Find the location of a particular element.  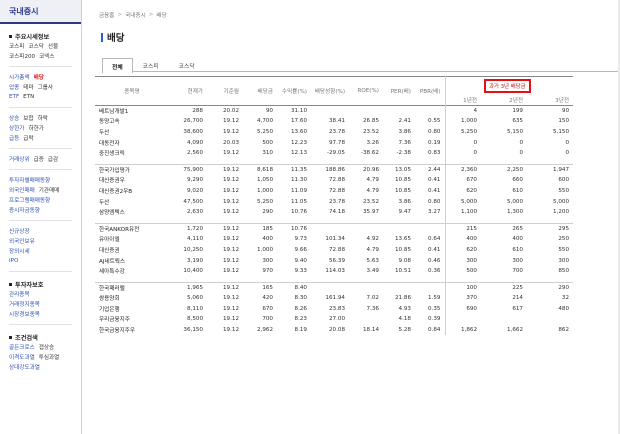

table-cell: 700 is located at coordinates (267, 319).